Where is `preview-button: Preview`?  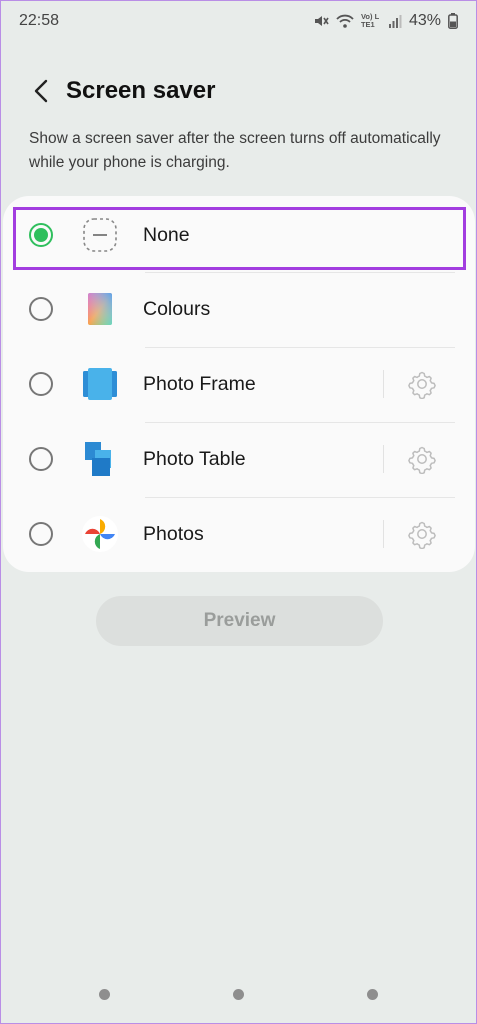 preview-button: Preview is located at coordinates (239, 621).